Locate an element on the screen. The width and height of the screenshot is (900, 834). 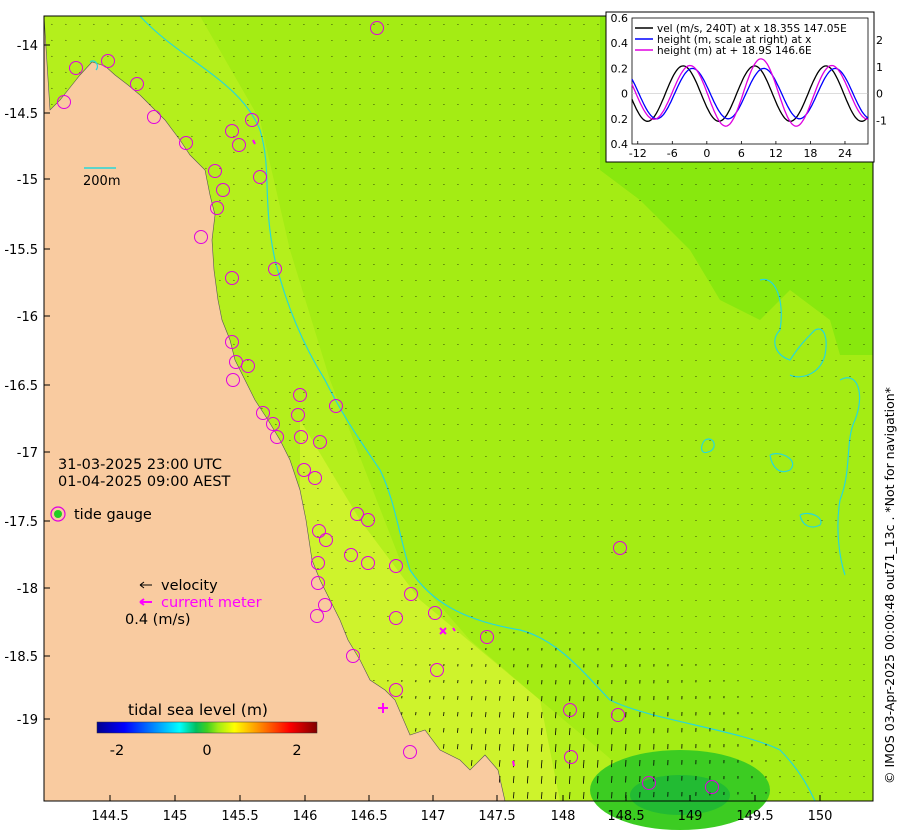
x-tick-label: 148 is located at coordinates (563, 816).